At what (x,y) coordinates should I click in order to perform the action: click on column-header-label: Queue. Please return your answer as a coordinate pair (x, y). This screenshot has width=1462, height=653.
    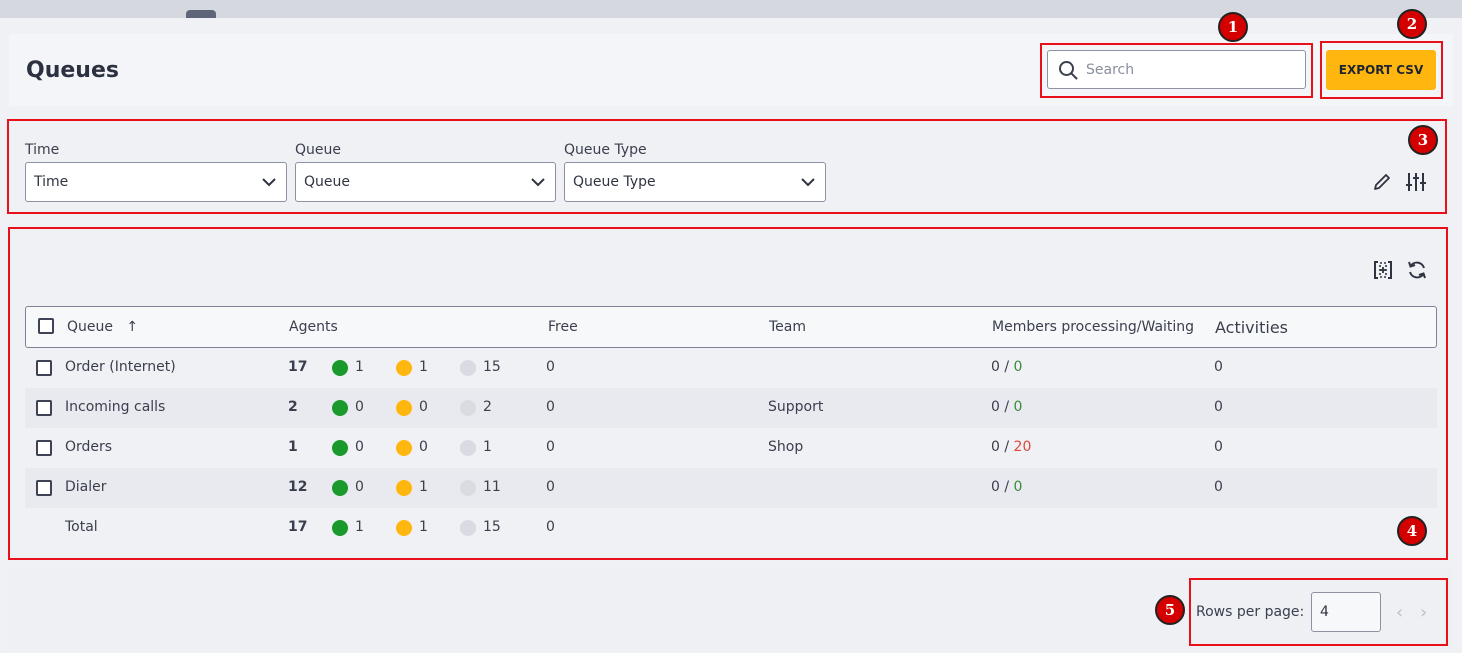
    Looking at the image, I should click on (90, 327).